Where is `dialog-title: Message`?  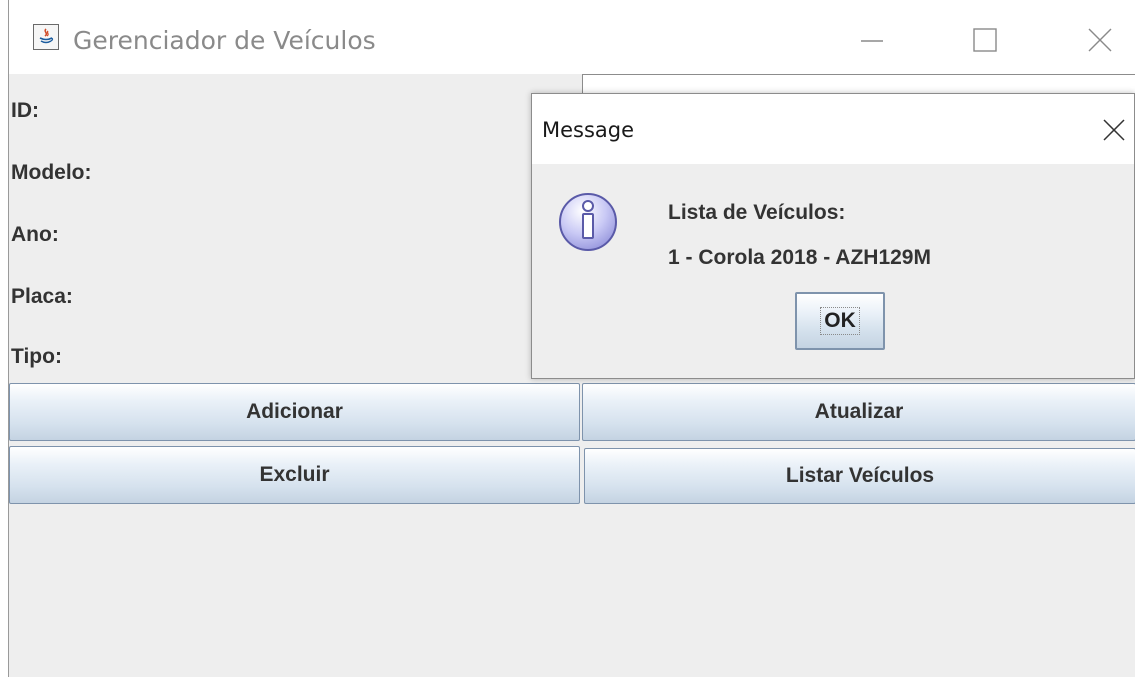 dialog-title: Message is located at coordinates (588, 130).